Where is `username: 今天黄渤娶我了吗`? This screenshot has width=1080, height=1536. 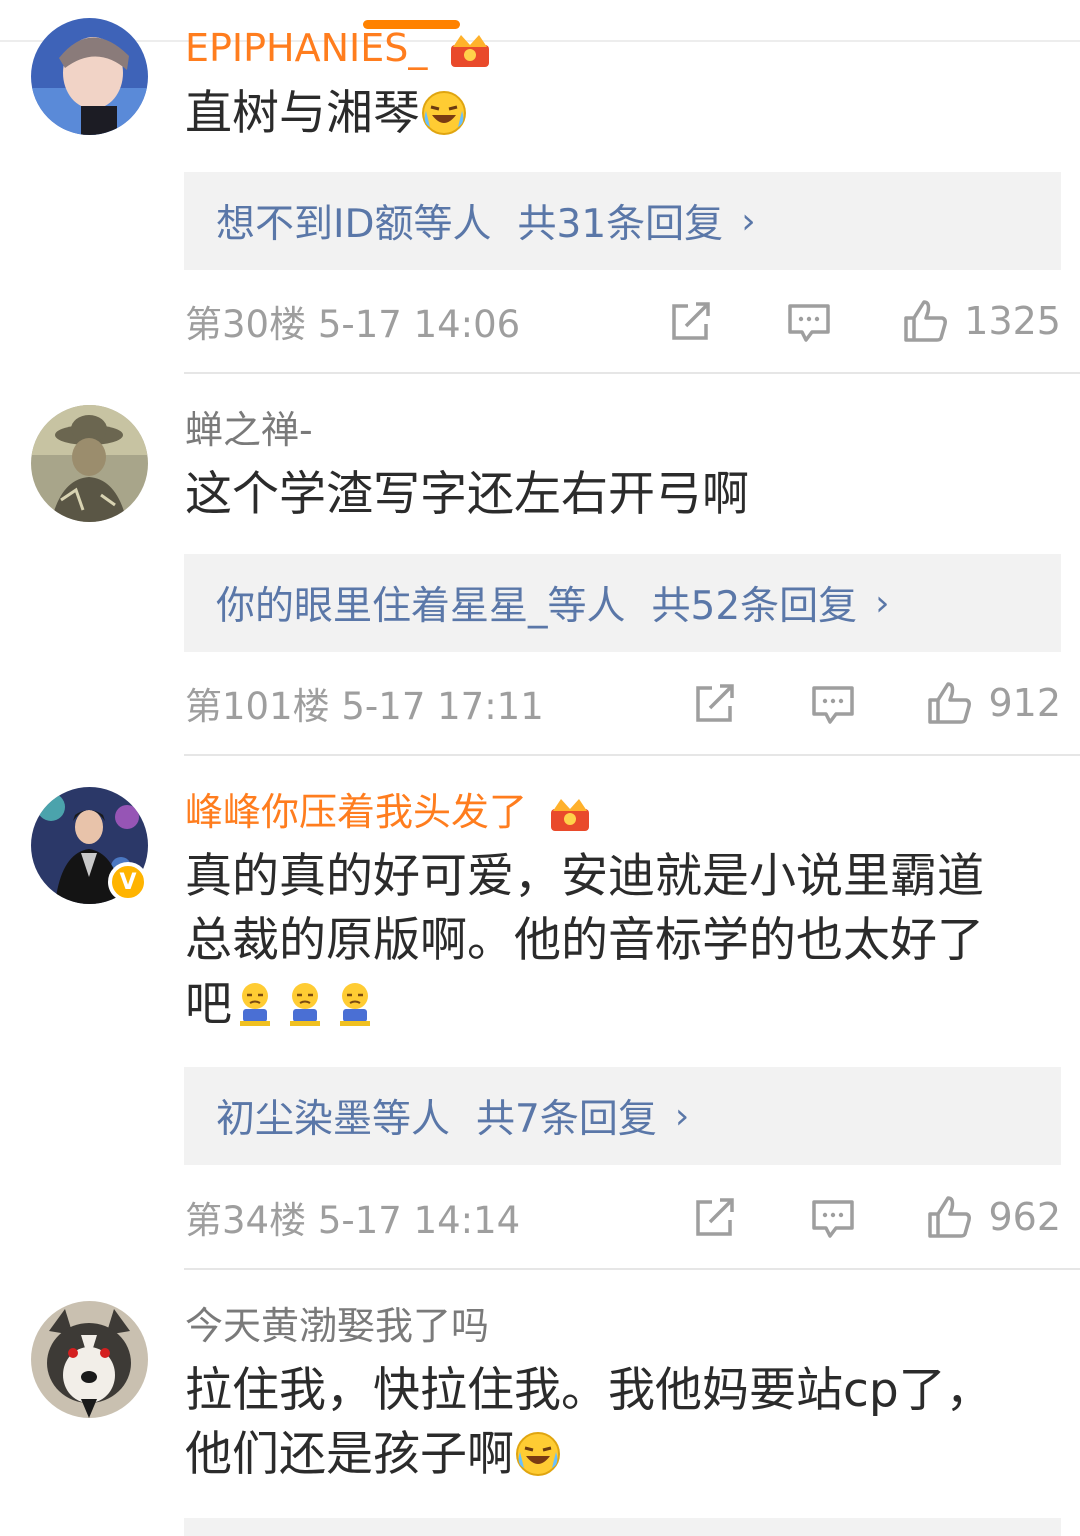
username: 今天黄渤娶我了吗 is located at coordinates (337, 1326).